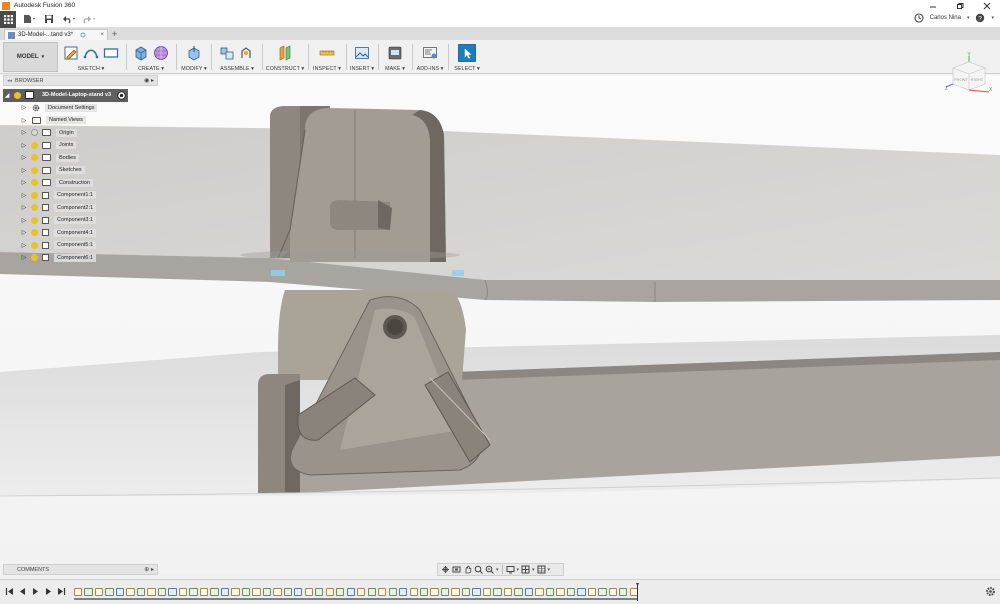 Image resolution: width=1000 pixels, height=604 pixels. Describe the element at coordinates (285, 57) in the screenshot. I see `construct-group: CONSTRUCT ▾` at that location.